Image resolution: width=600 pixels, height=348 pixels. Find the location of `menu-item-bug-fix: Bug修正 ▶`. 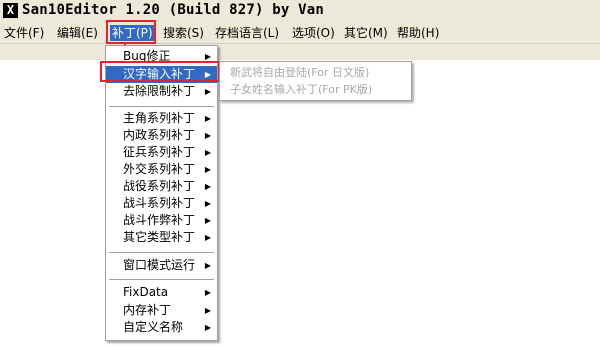

menu-item-bug-fix: Bug修正 ▶ is located at coordinates (161, 56).